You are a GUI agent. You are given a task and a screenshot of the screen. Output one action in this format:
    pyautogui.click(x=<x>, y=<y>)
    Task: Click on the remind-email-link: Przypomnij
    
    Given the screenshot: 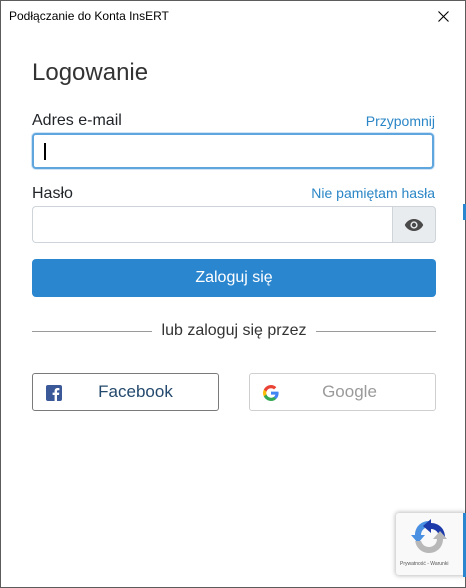 What is the action you would take?
    pyautogui.click(x=400, y=121)
    